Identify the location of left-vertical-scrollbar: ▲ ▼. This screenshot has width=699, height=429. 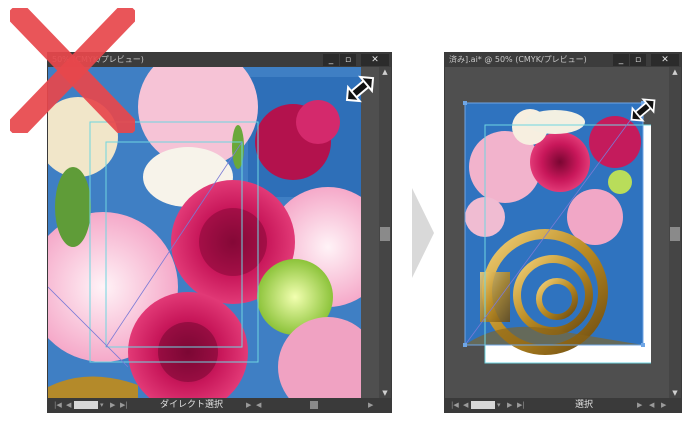
(385, 232).